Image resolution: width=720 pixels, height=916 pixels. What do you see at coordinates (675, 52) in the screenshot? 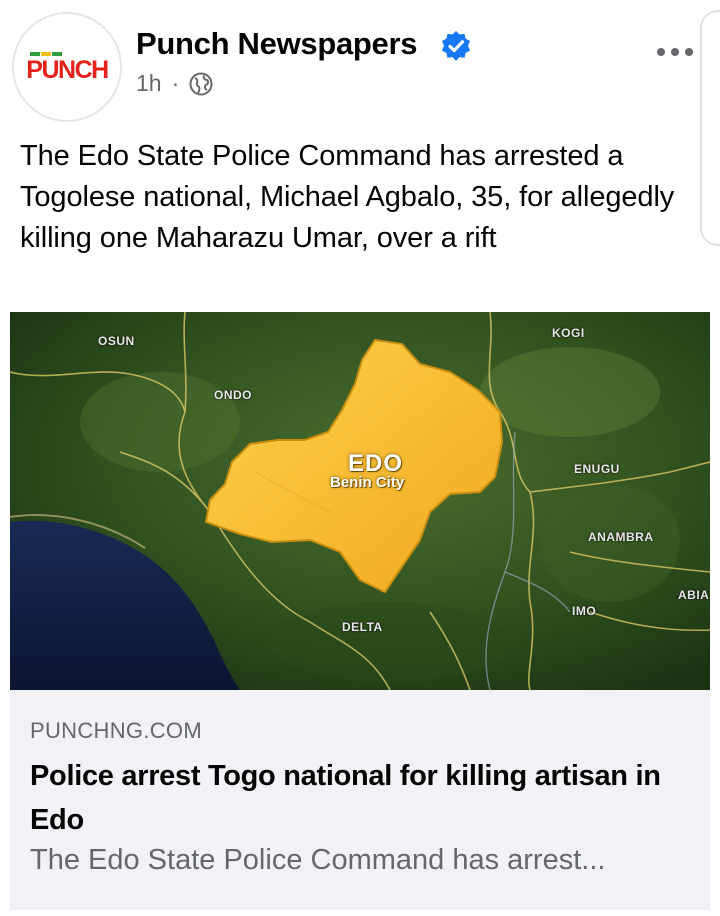
I see `more-options-icon` at bounding box center [675, 52].